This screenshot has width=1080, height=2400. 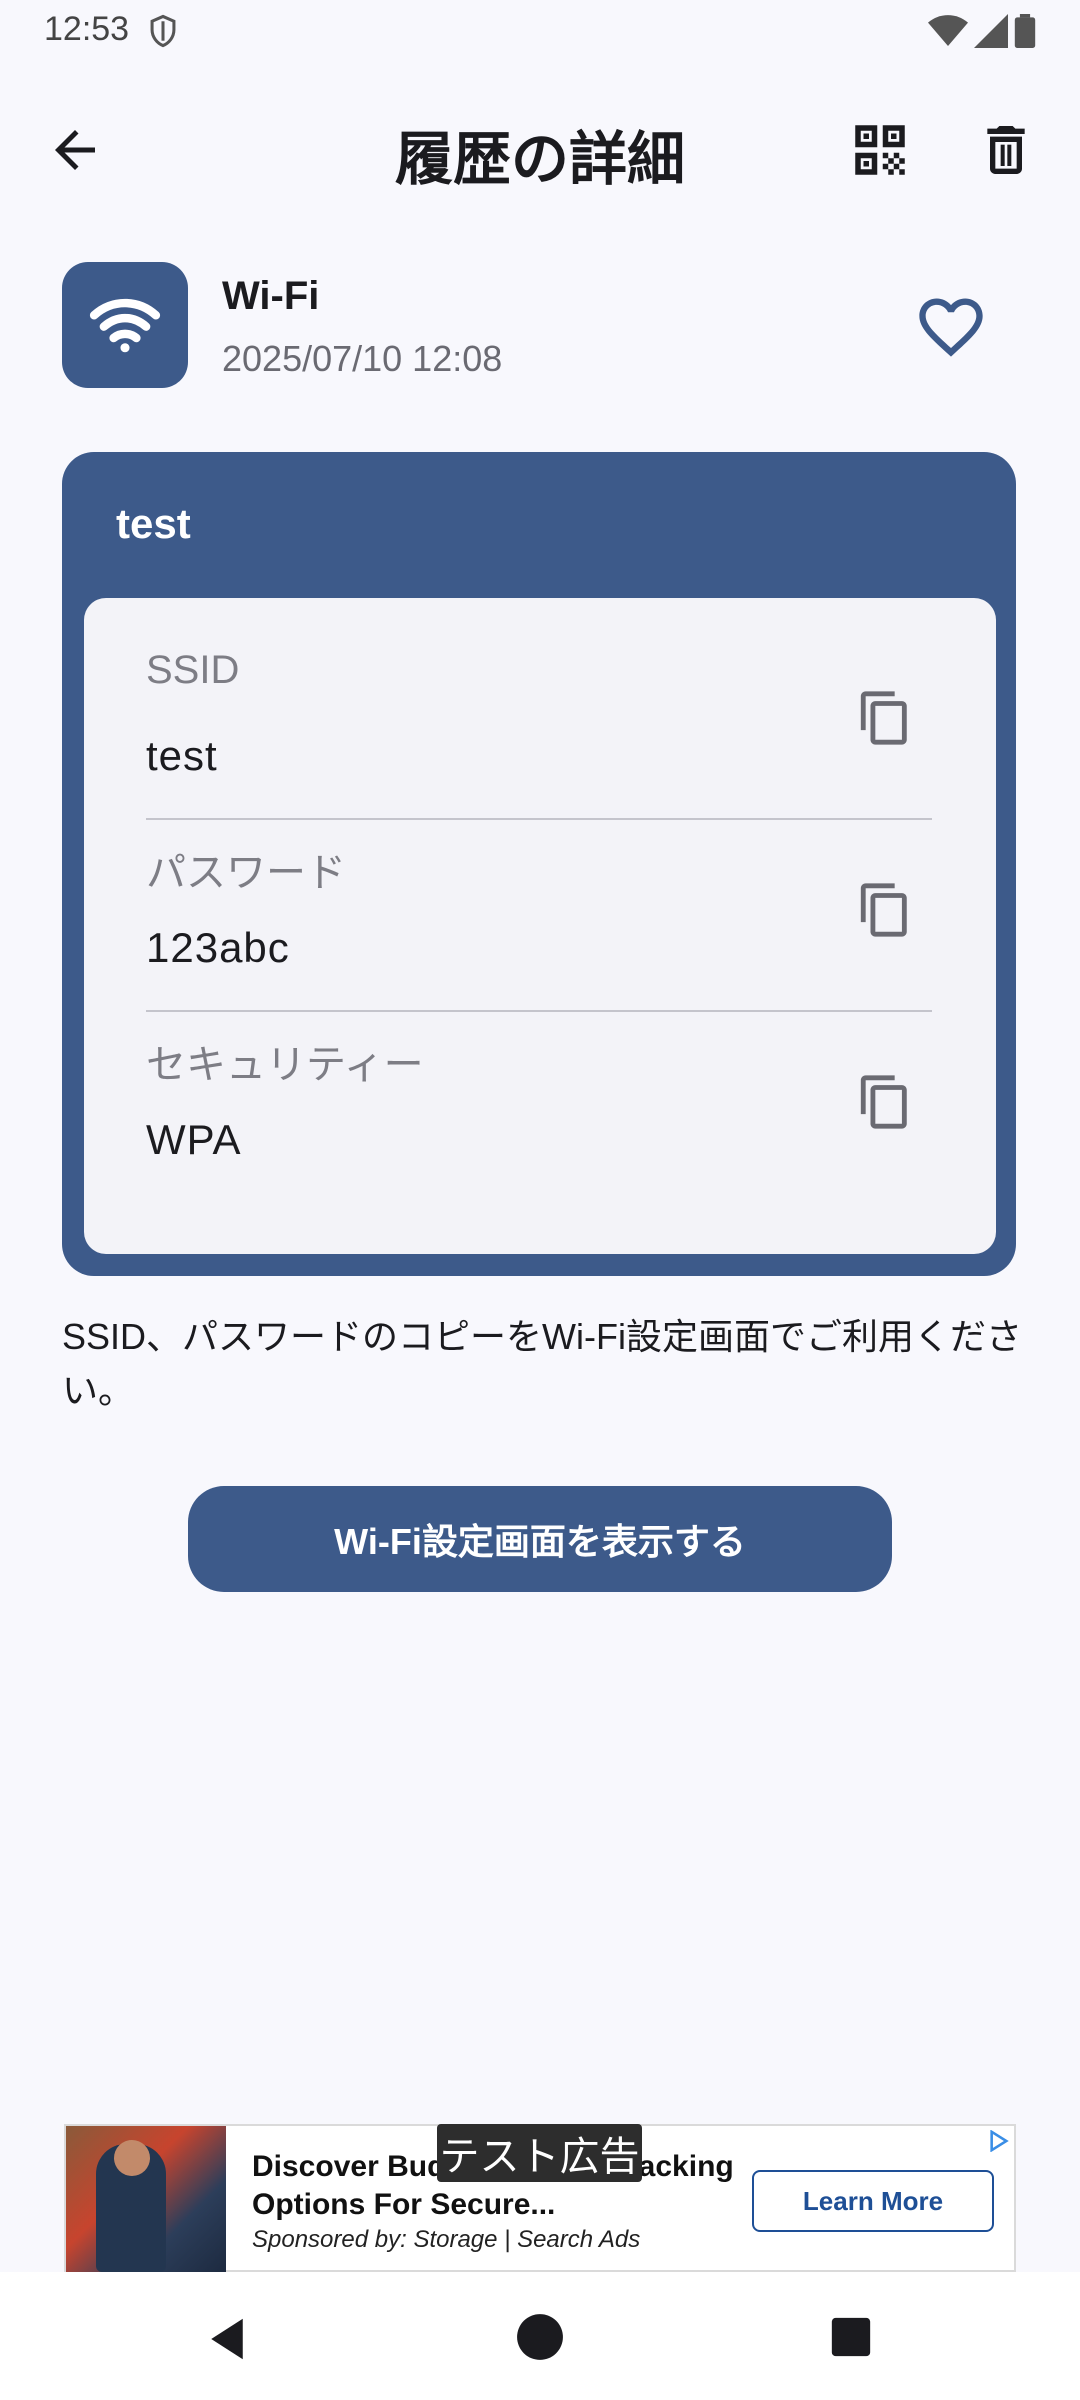 I want to click on nav-recents-button, so click(x=851, y=2339).